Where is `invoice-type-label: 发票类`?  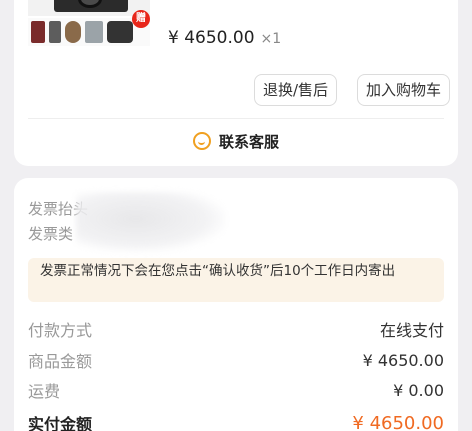 invoice-type-label: 发票类 is located at coordinates (51, 234).